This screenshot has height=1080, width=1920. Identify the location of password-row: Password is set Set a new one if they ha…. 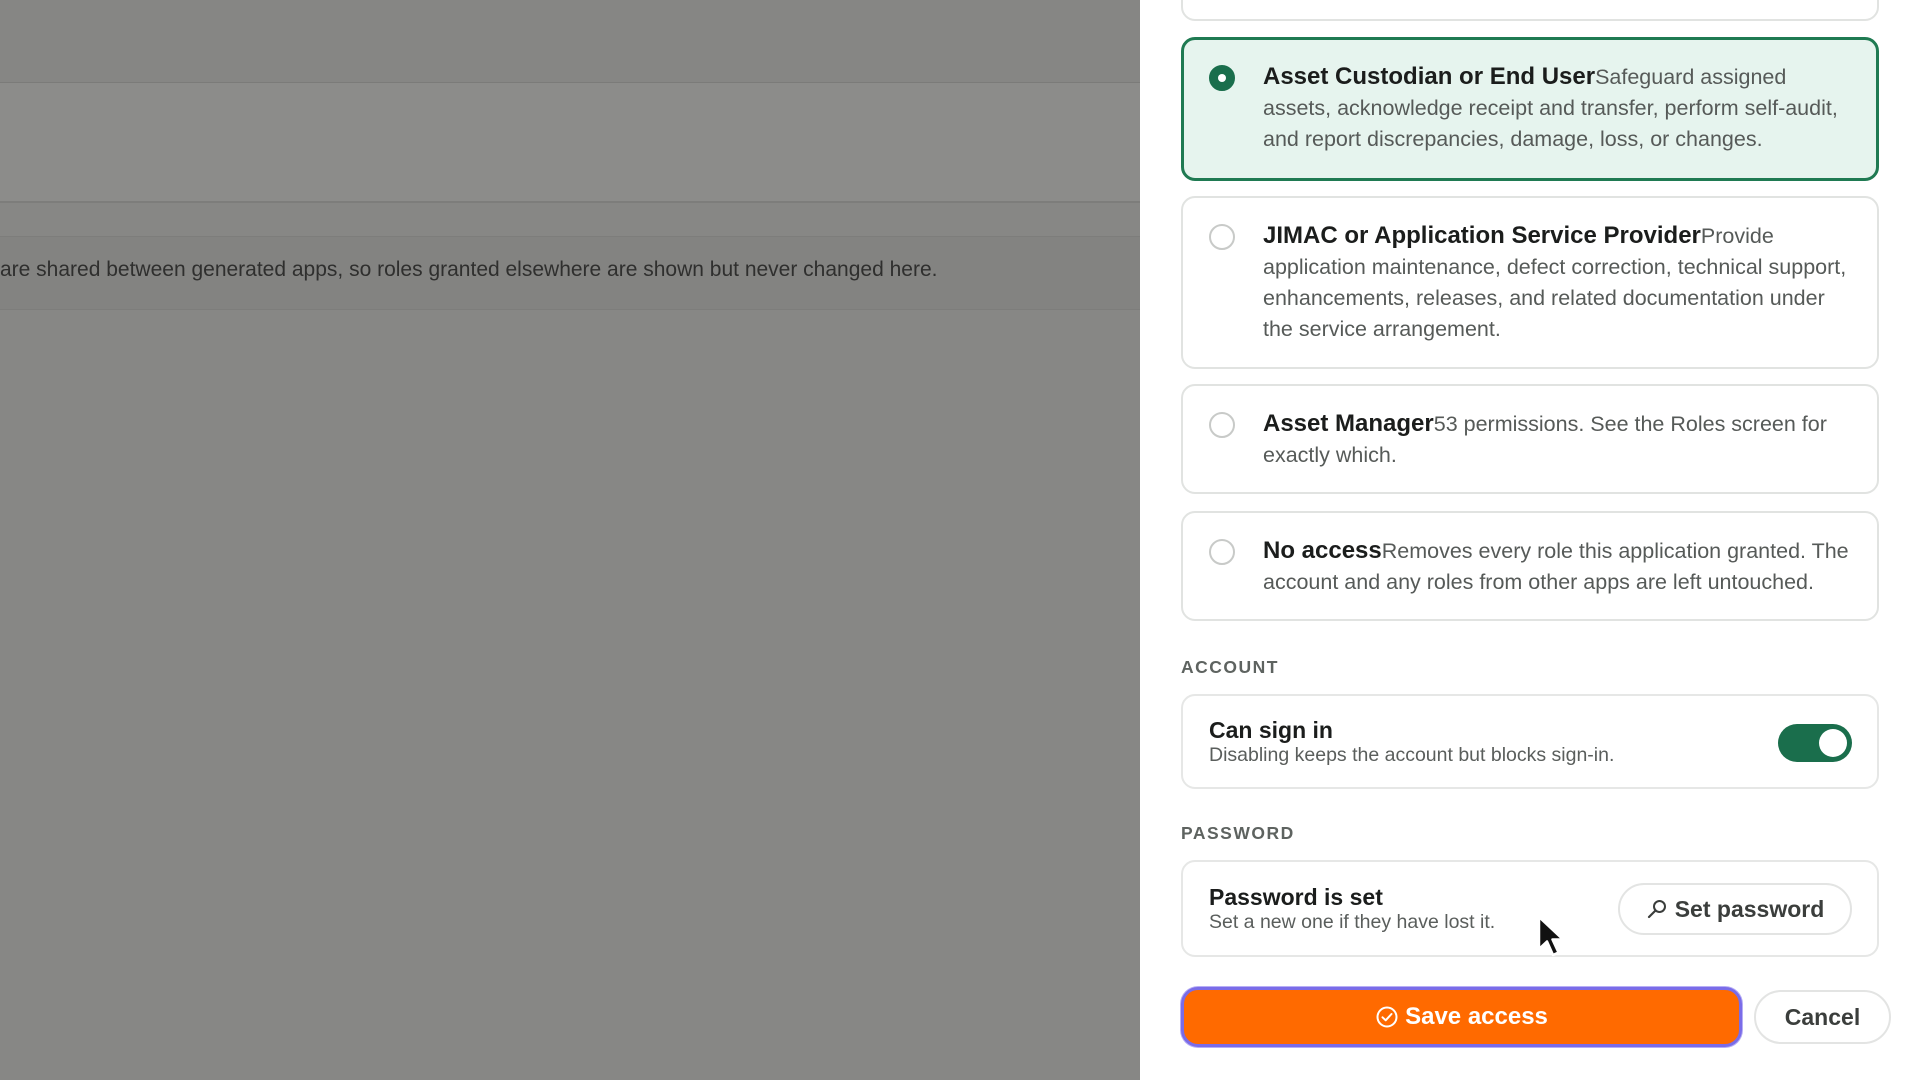
(1530, 908).